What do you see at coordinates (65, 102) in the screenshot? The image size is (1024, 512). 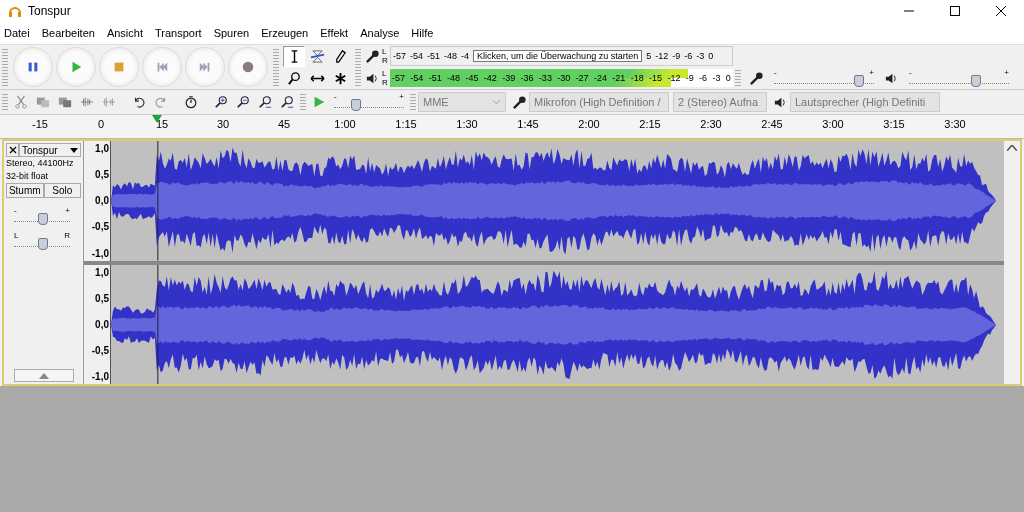 I see `paste-icon` at bounding box center [65, 102].